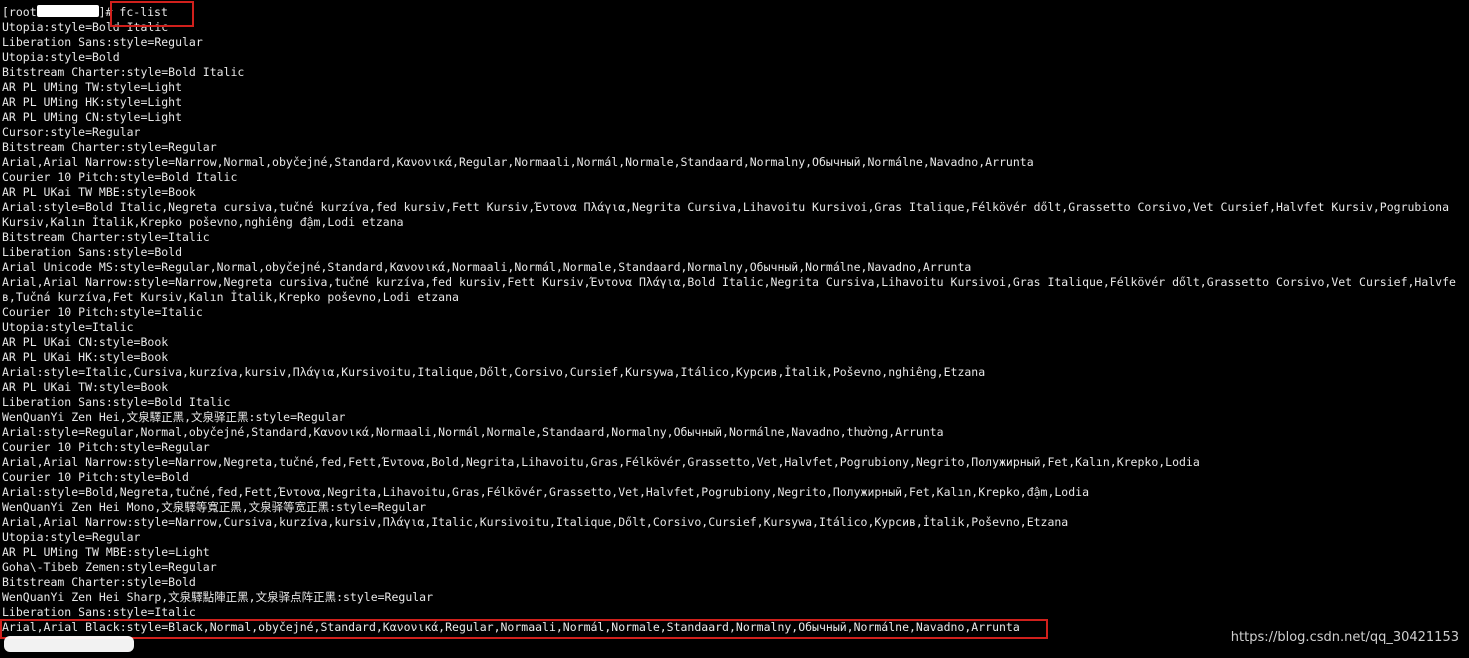 The image size is (1469, 658). What do you see at coordinates (109, 147) in the screenshot?
I see `output-line: Bitstream Charter:style=Regular` at bounding box center [109, 147].